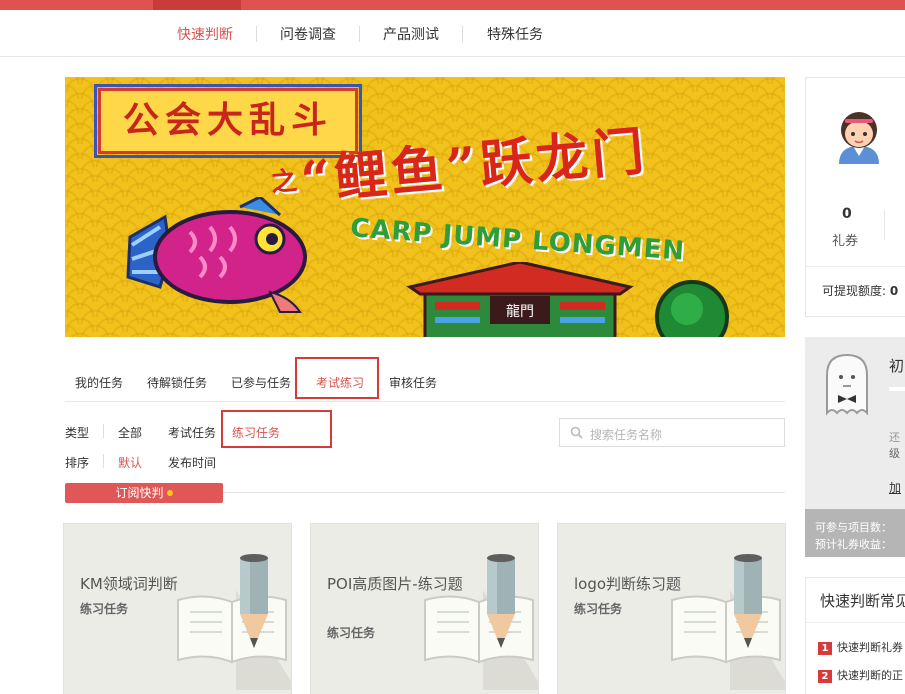 The height and width of the screenshot is (694, 905). Describe the element at coordinates (692, 308) in the screenshot. I see `tree-illustration` at that location.